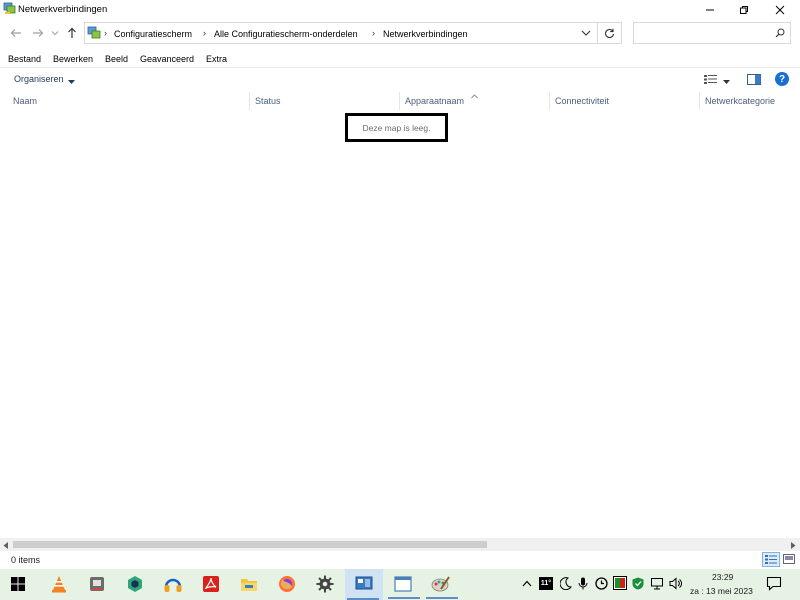 The image size is (800, 600). What do you see at coordinates (135, 584) in the screenshot?
I see `package-icon` at bounding box center [135, 584].